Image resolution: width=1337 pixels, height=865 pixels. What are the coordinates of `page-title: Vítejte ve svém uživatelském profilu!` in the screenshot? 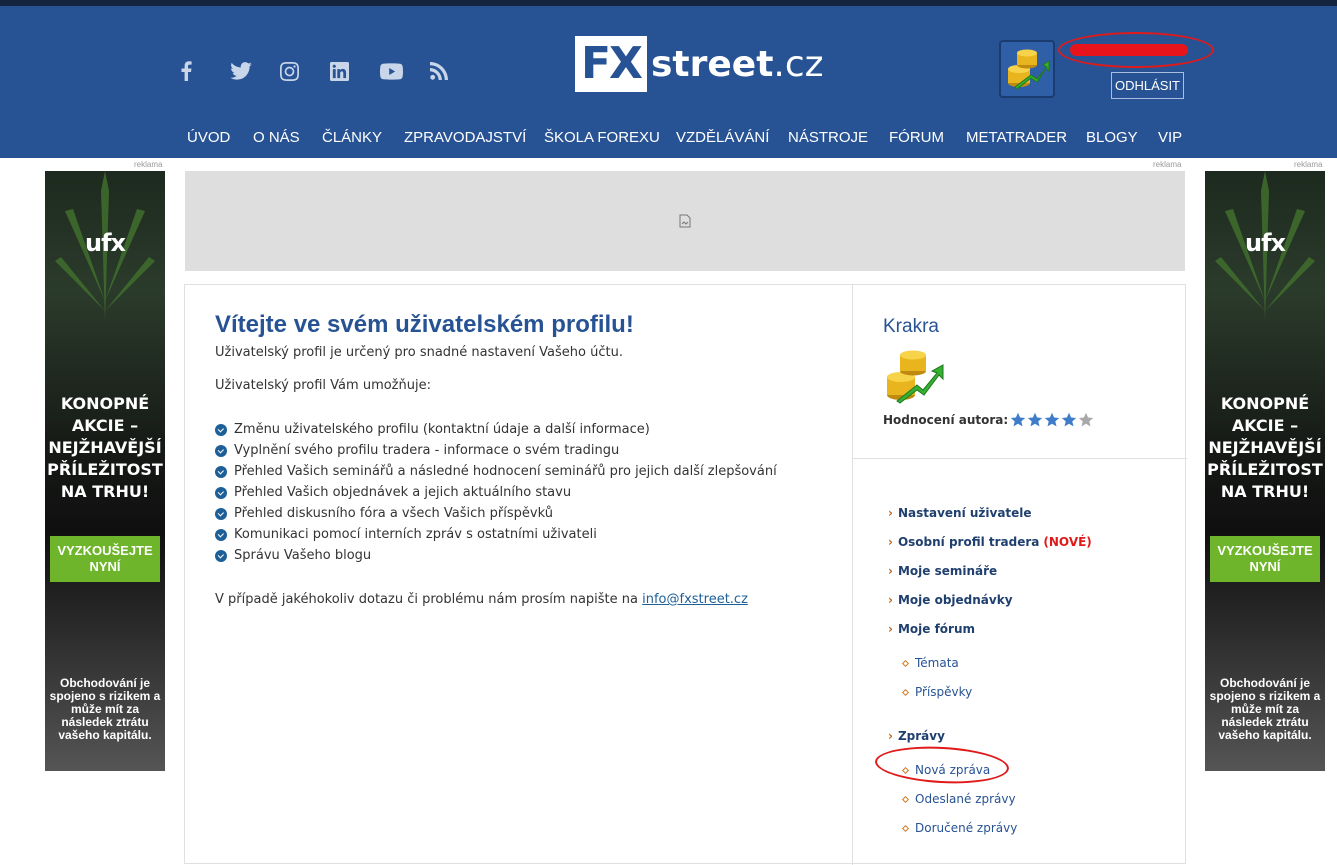 It's located at (424, 324).